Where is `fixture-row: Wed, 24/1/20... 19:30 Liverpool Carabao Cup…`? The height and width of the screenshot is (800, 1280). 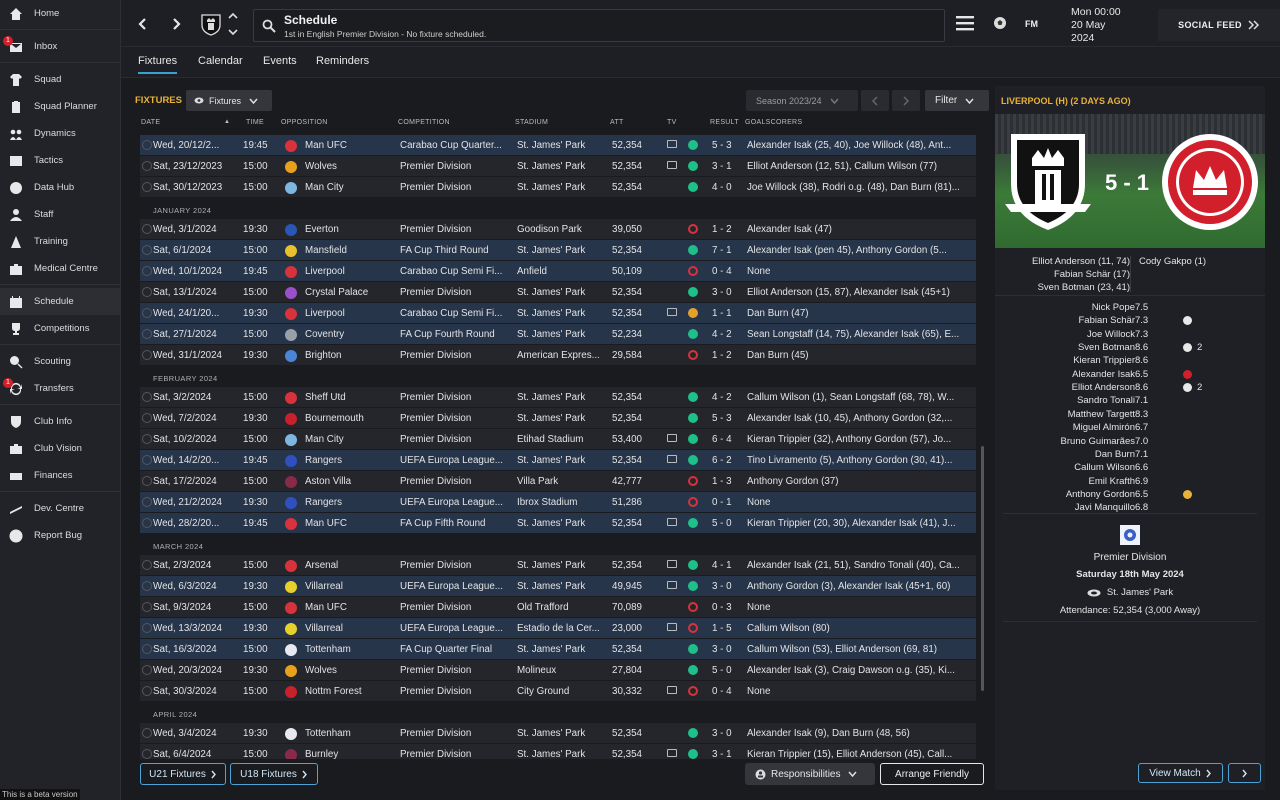 fixture-row: Wed, 24/1/20... 19:30 Liverpool Carabao Cup… is located at coordinates (558, 313).